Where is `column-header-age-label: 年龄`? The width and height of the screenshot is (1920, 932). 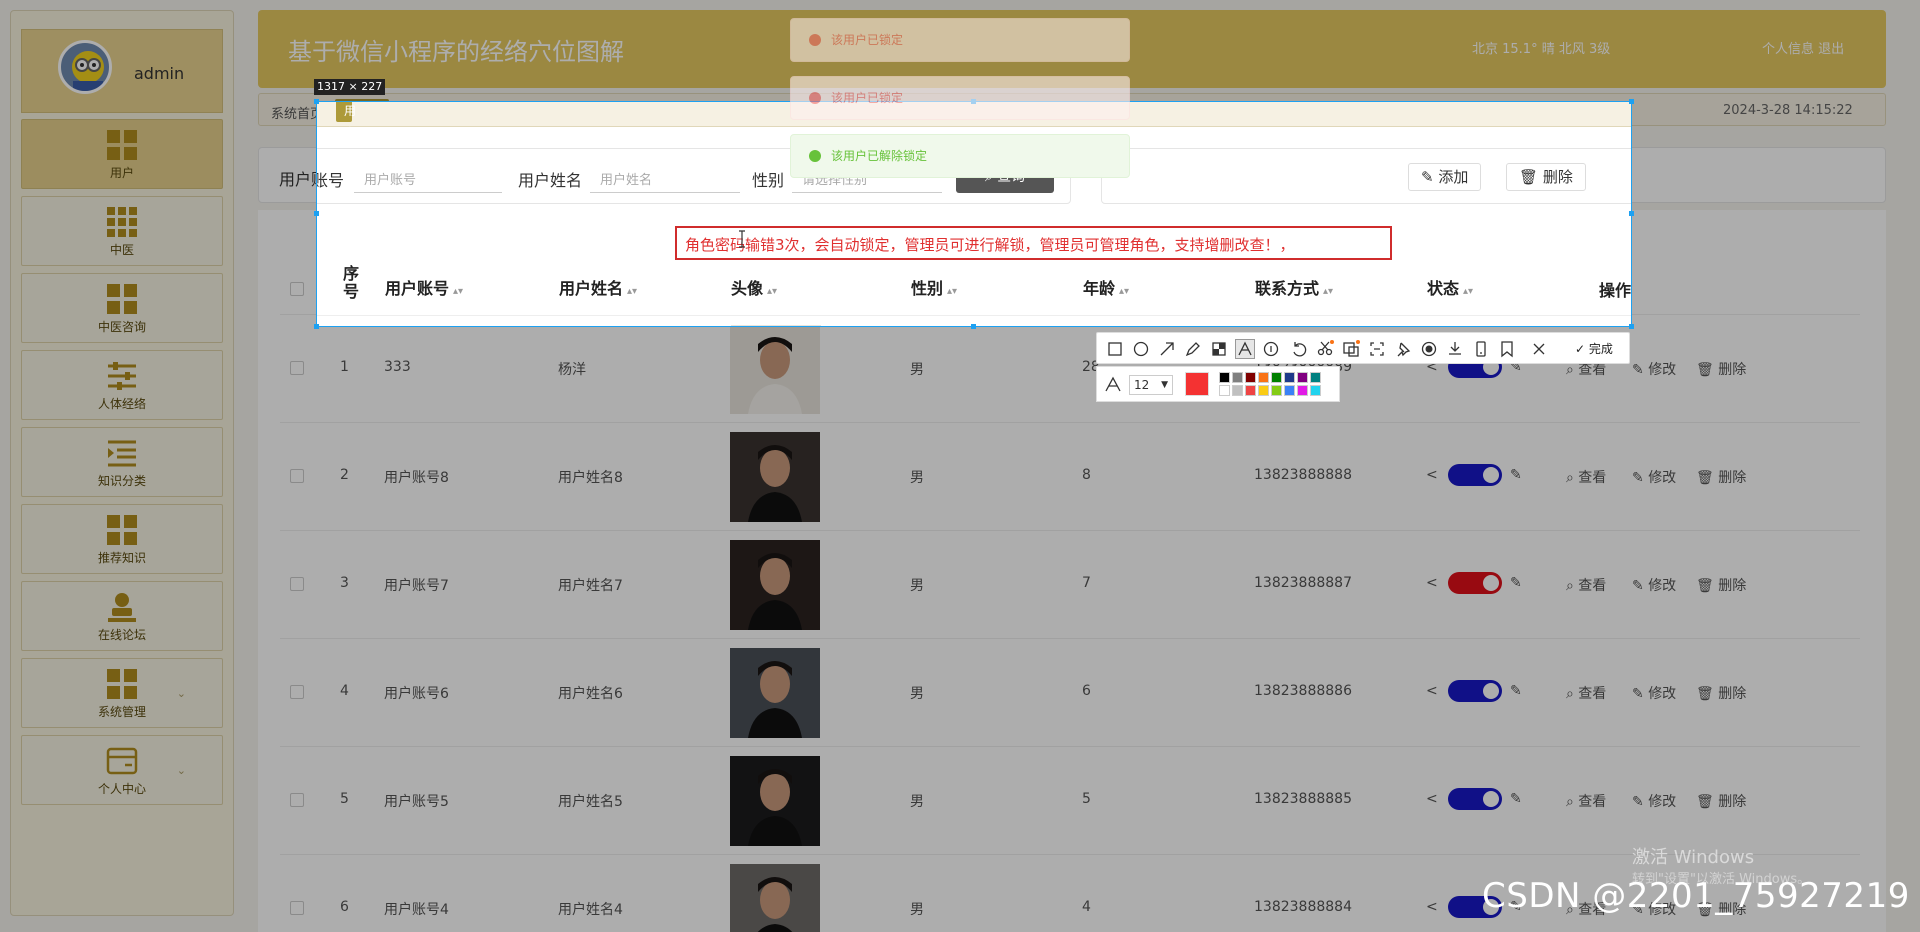 column-header-age-label: 年龄 is located at coordinates (1099, 288).